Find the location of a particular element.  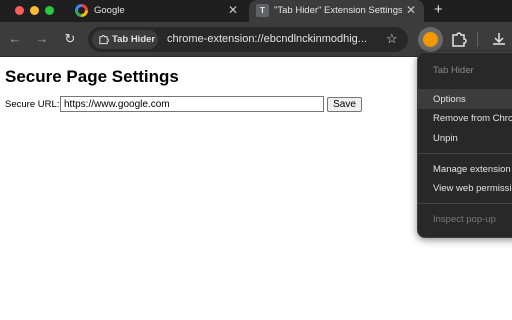

reload-icon: ↻ is located at coordinates (70, 39).